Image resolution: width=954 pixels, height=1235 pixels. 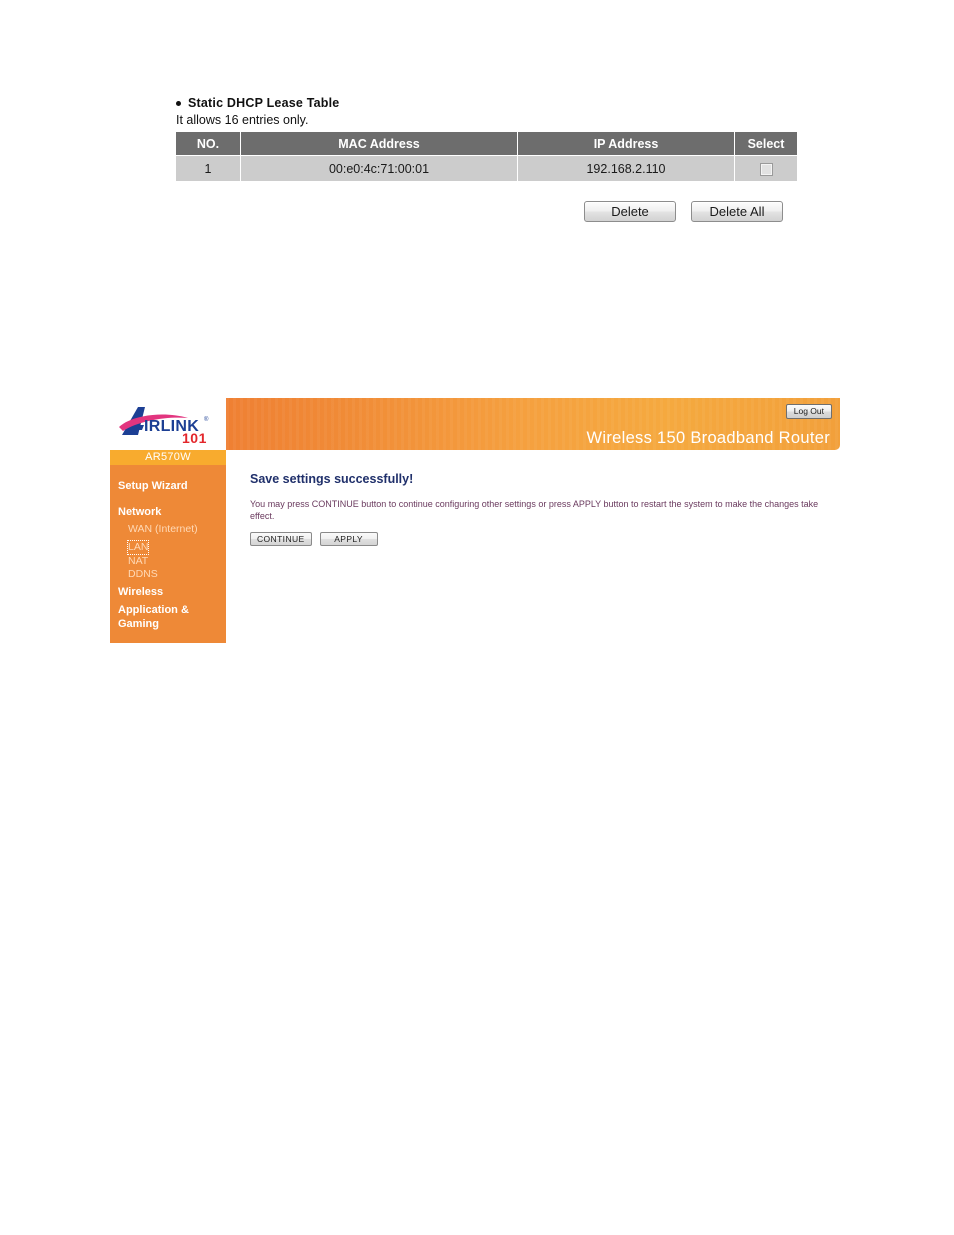 I want to click on row-select-checkbox, so click(x=766, y=169).